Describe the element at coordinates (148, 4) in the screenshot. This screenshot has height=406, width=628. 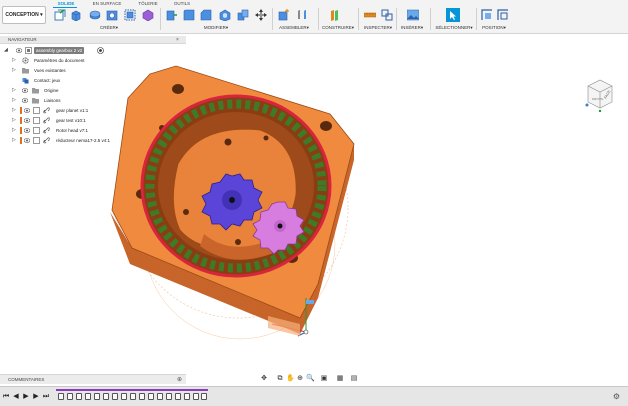
I see `tab-tolerie: TÔLERIE` at that location.